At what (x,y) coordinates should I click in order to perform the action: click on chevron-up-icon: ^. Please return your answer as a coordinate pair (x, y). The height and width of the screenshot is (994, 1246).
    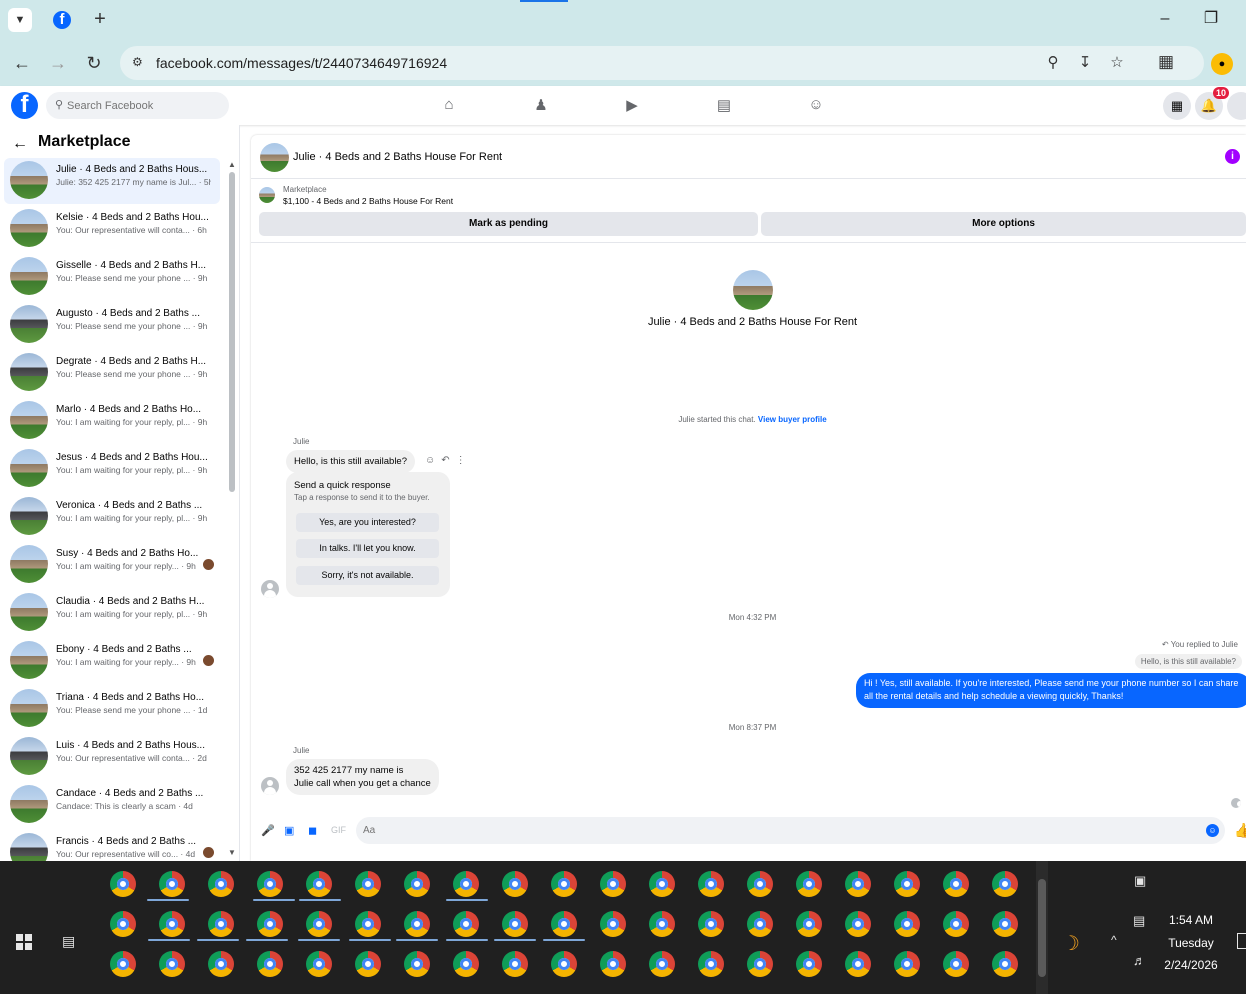
    Looking at the image, I should click on (1114, 940).